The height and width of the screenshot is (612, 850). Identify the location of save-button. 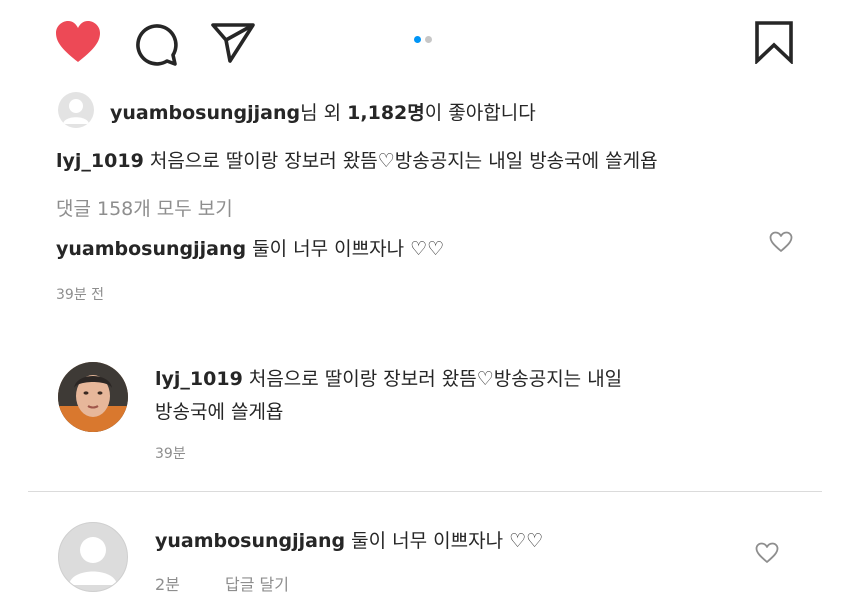
(774, 42).